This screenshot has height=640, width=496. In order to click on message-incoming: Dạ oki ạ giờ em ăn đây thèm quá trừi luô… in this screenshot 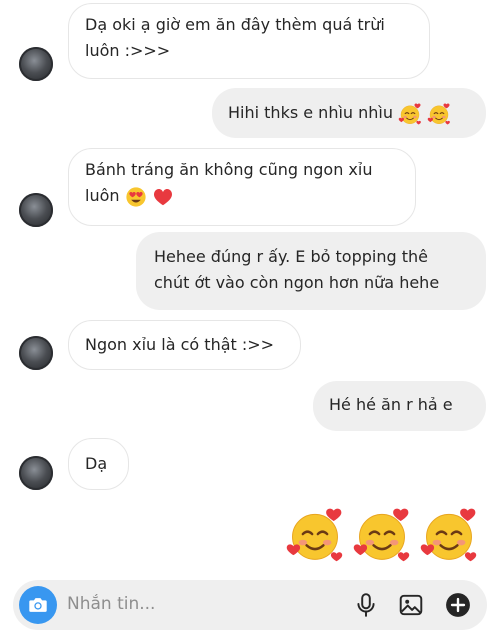, I will do `click(249, 41)`.